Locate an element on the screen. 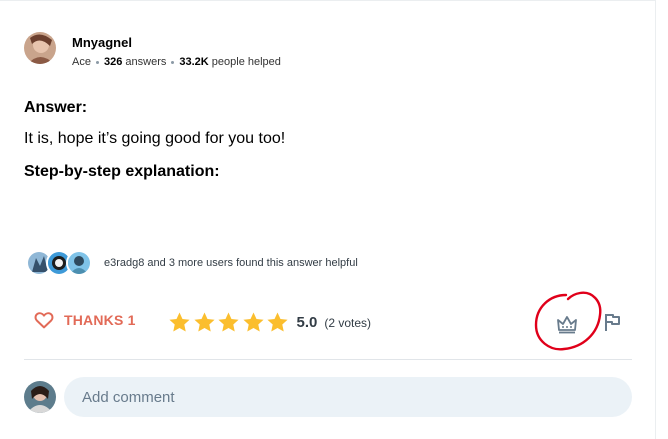 Image resolution: width=668 pixels, height=439 pixels. helped-count: 33.2K is located at coordinates (194, 62).